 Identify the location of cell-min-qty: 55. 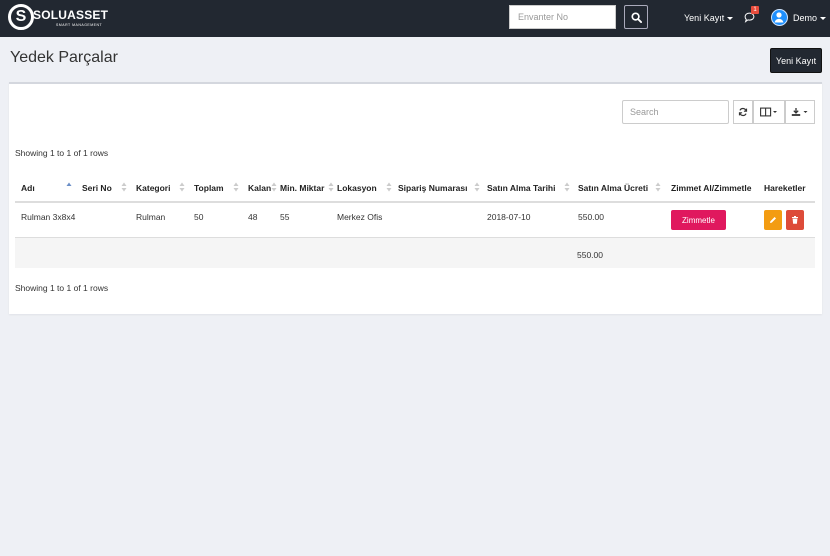
(285, 217).